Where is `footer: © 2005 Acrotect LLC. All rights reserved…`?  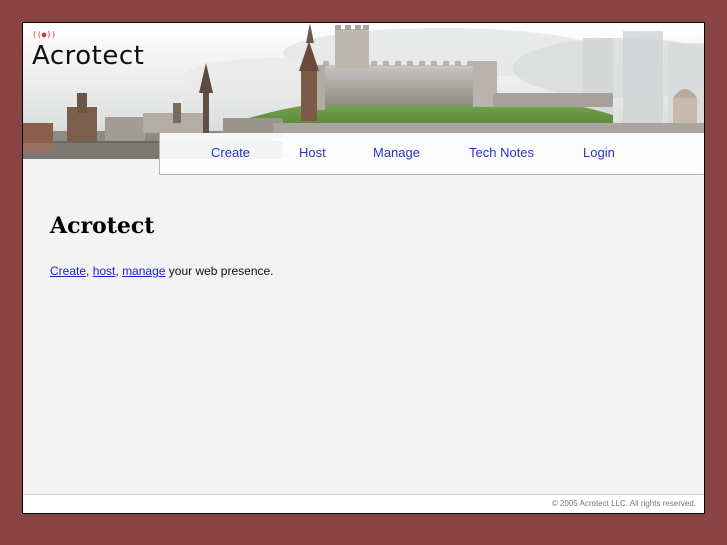
footer: © 2005 Acrotect LLC. All rights reserved… is located at coordinates (363, 503).